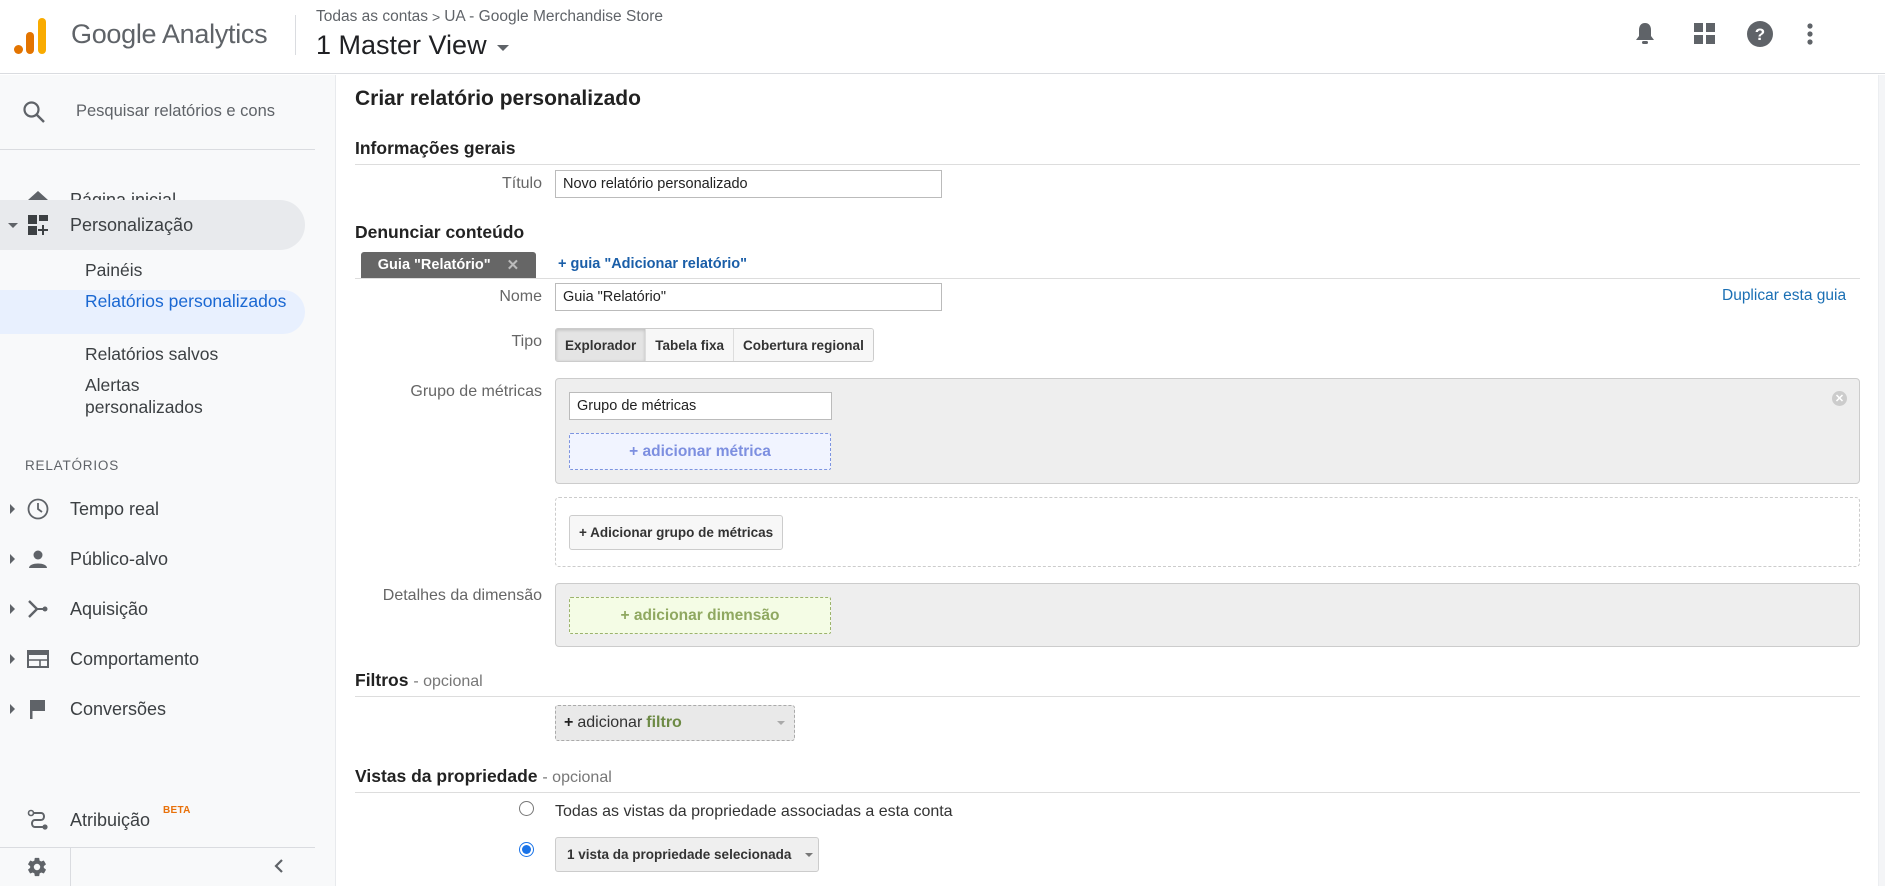 Image resolution: width=1885 pixels, height=886 pixels. Describe the element at coordinates (1810, 34) in the screenshot. I see `more-vert-icon` at that location.